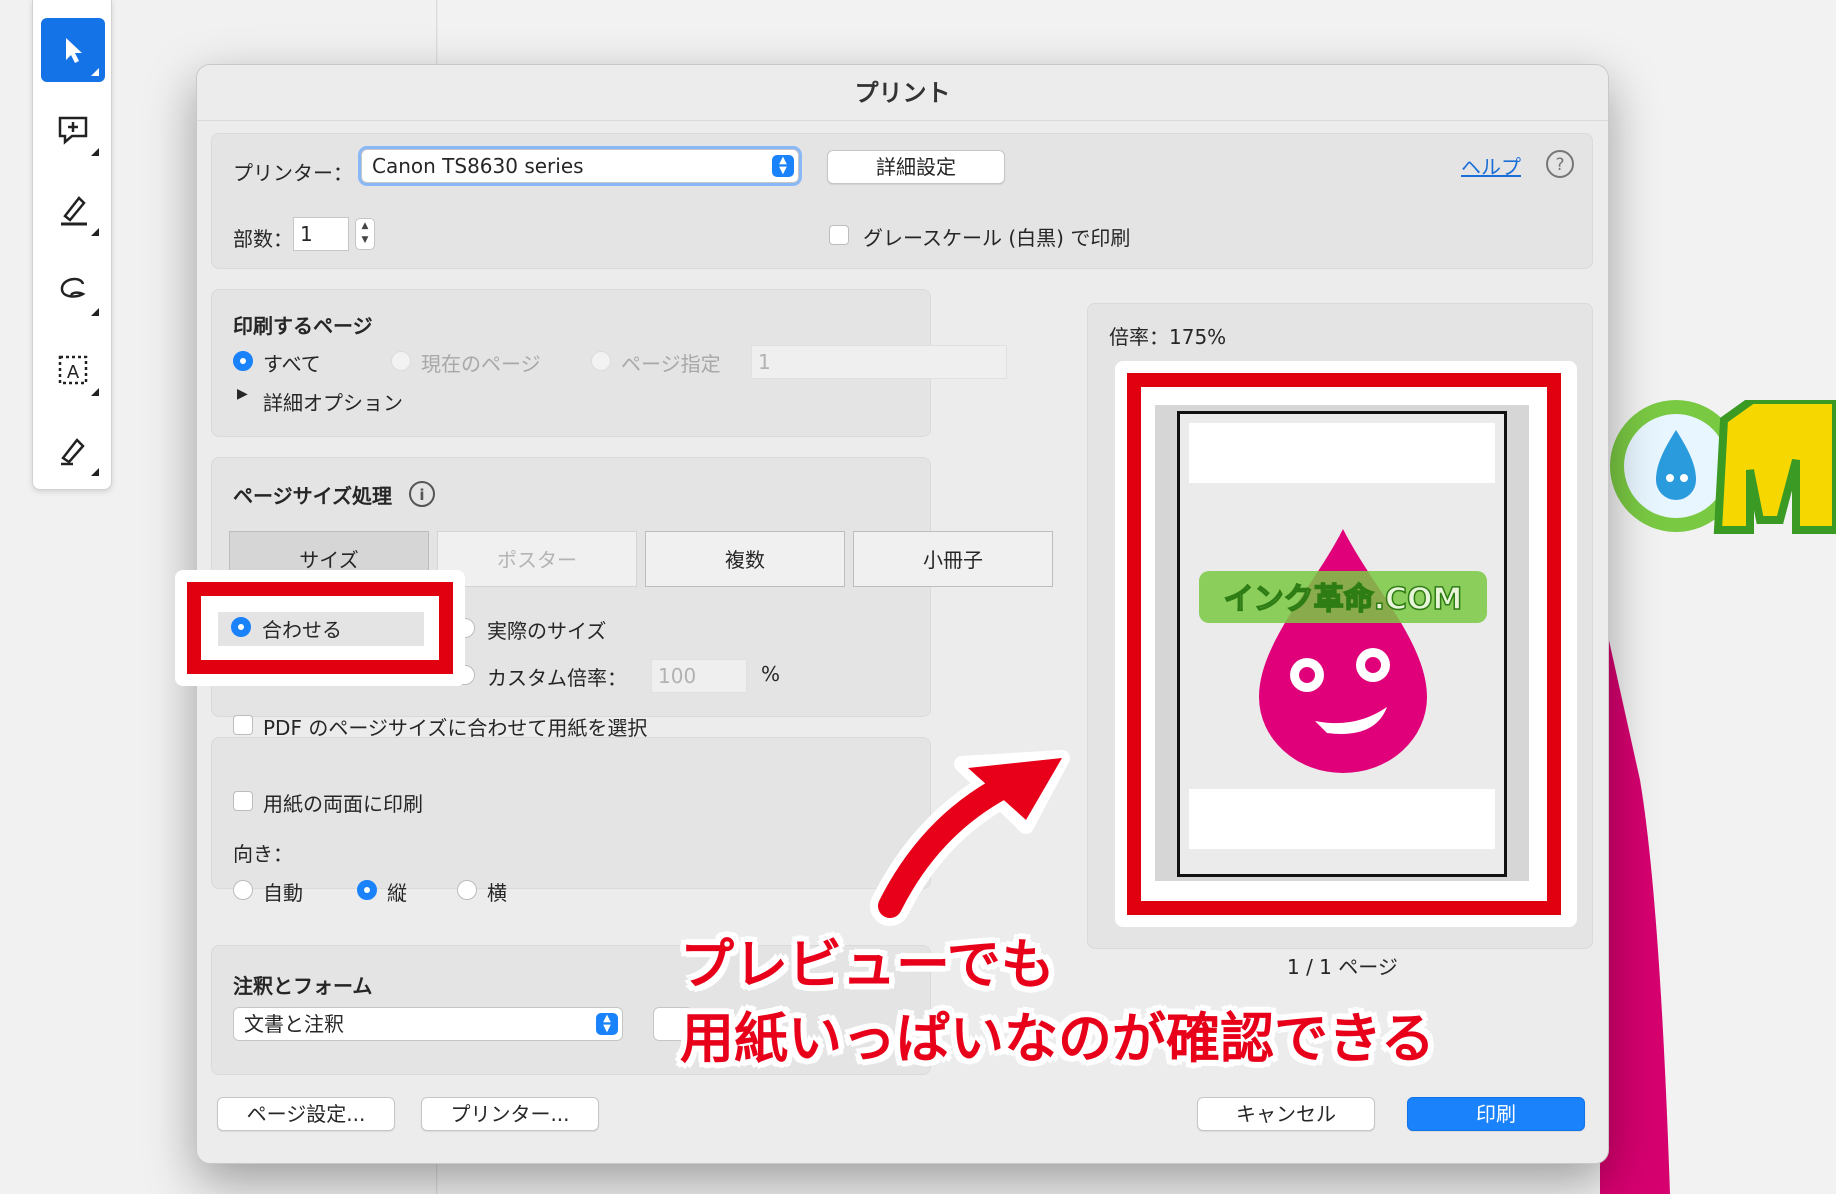 The image size is (1836, 1194). Describe the element at coordinates (292, 364) in the screenshot. I see `pages-all-label: すべて` at that location.